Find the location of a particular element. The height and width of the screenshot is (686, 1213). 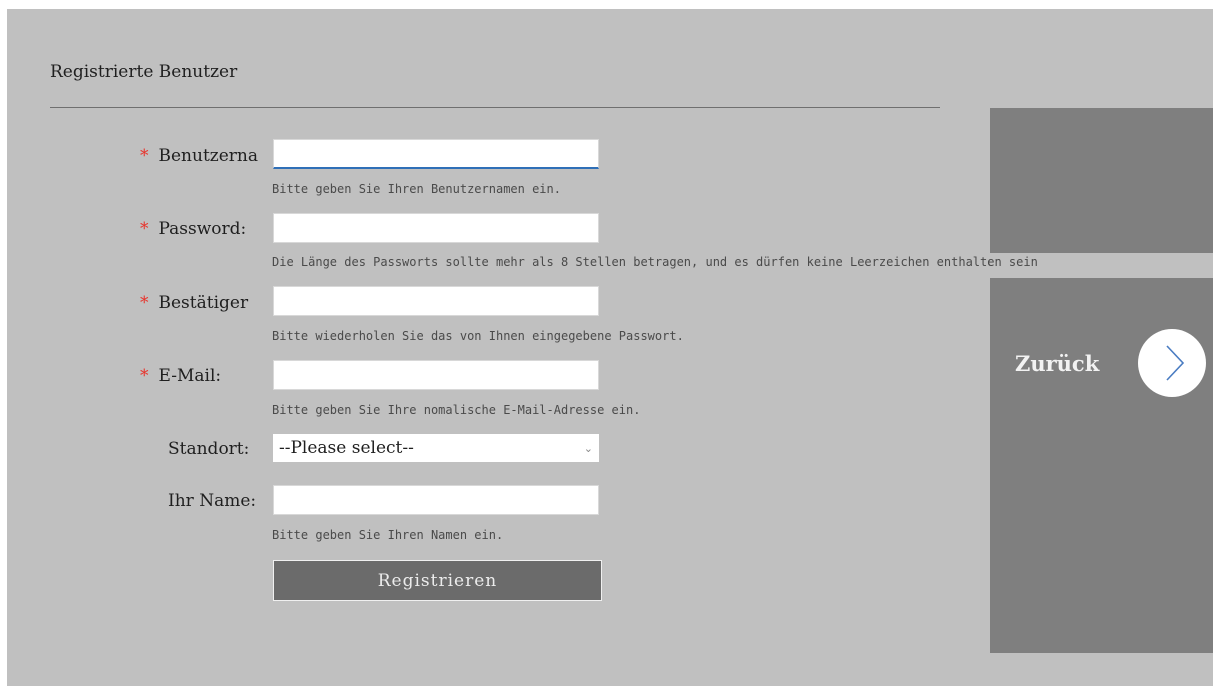

back-label: Zurück is located at coordinates (1057, 363).